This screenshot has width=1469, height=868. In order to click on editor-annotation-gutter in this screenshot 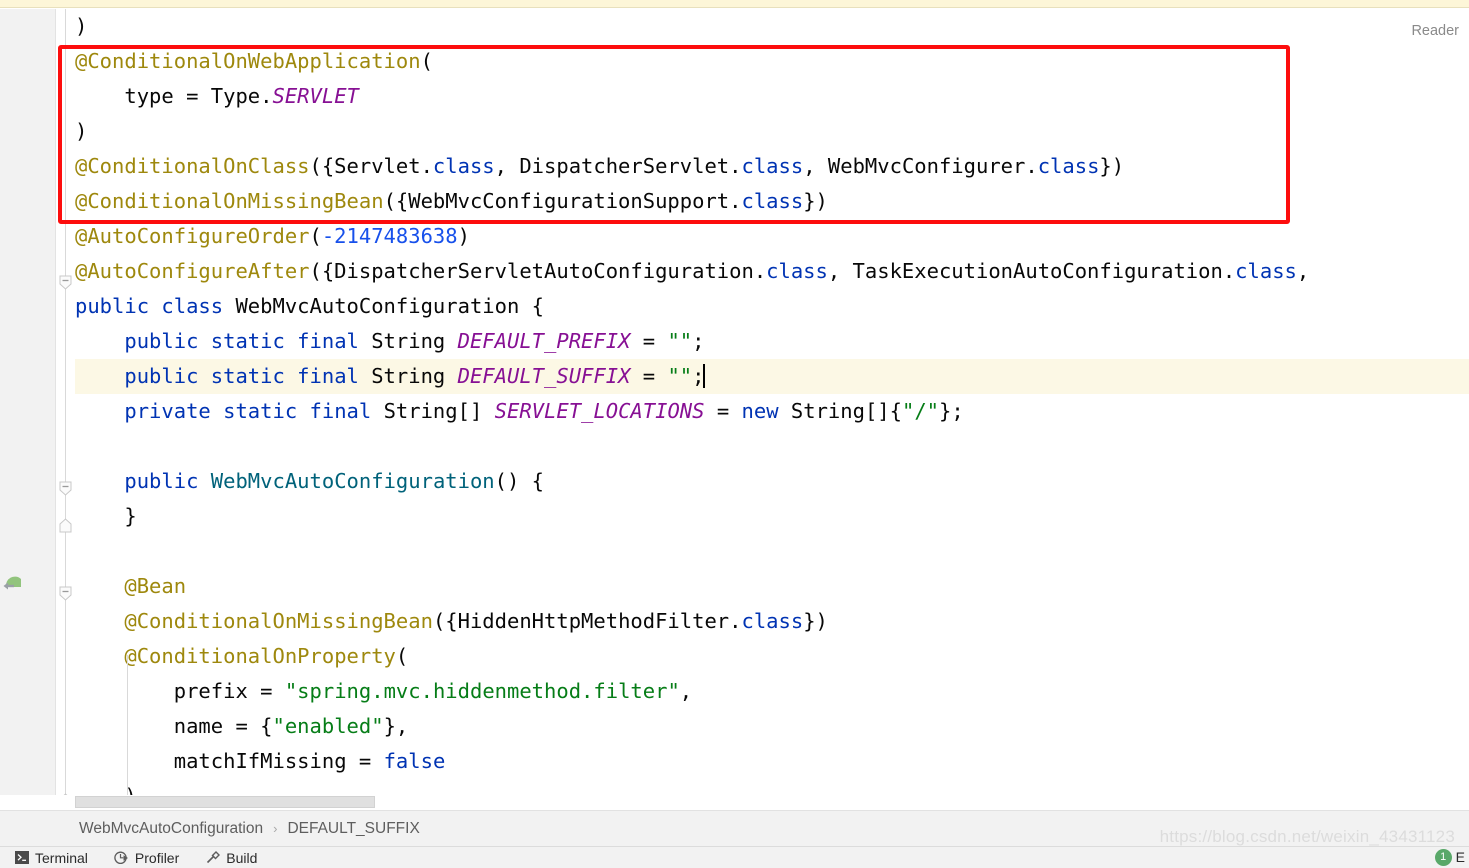, I will do `click(28, 402)`.